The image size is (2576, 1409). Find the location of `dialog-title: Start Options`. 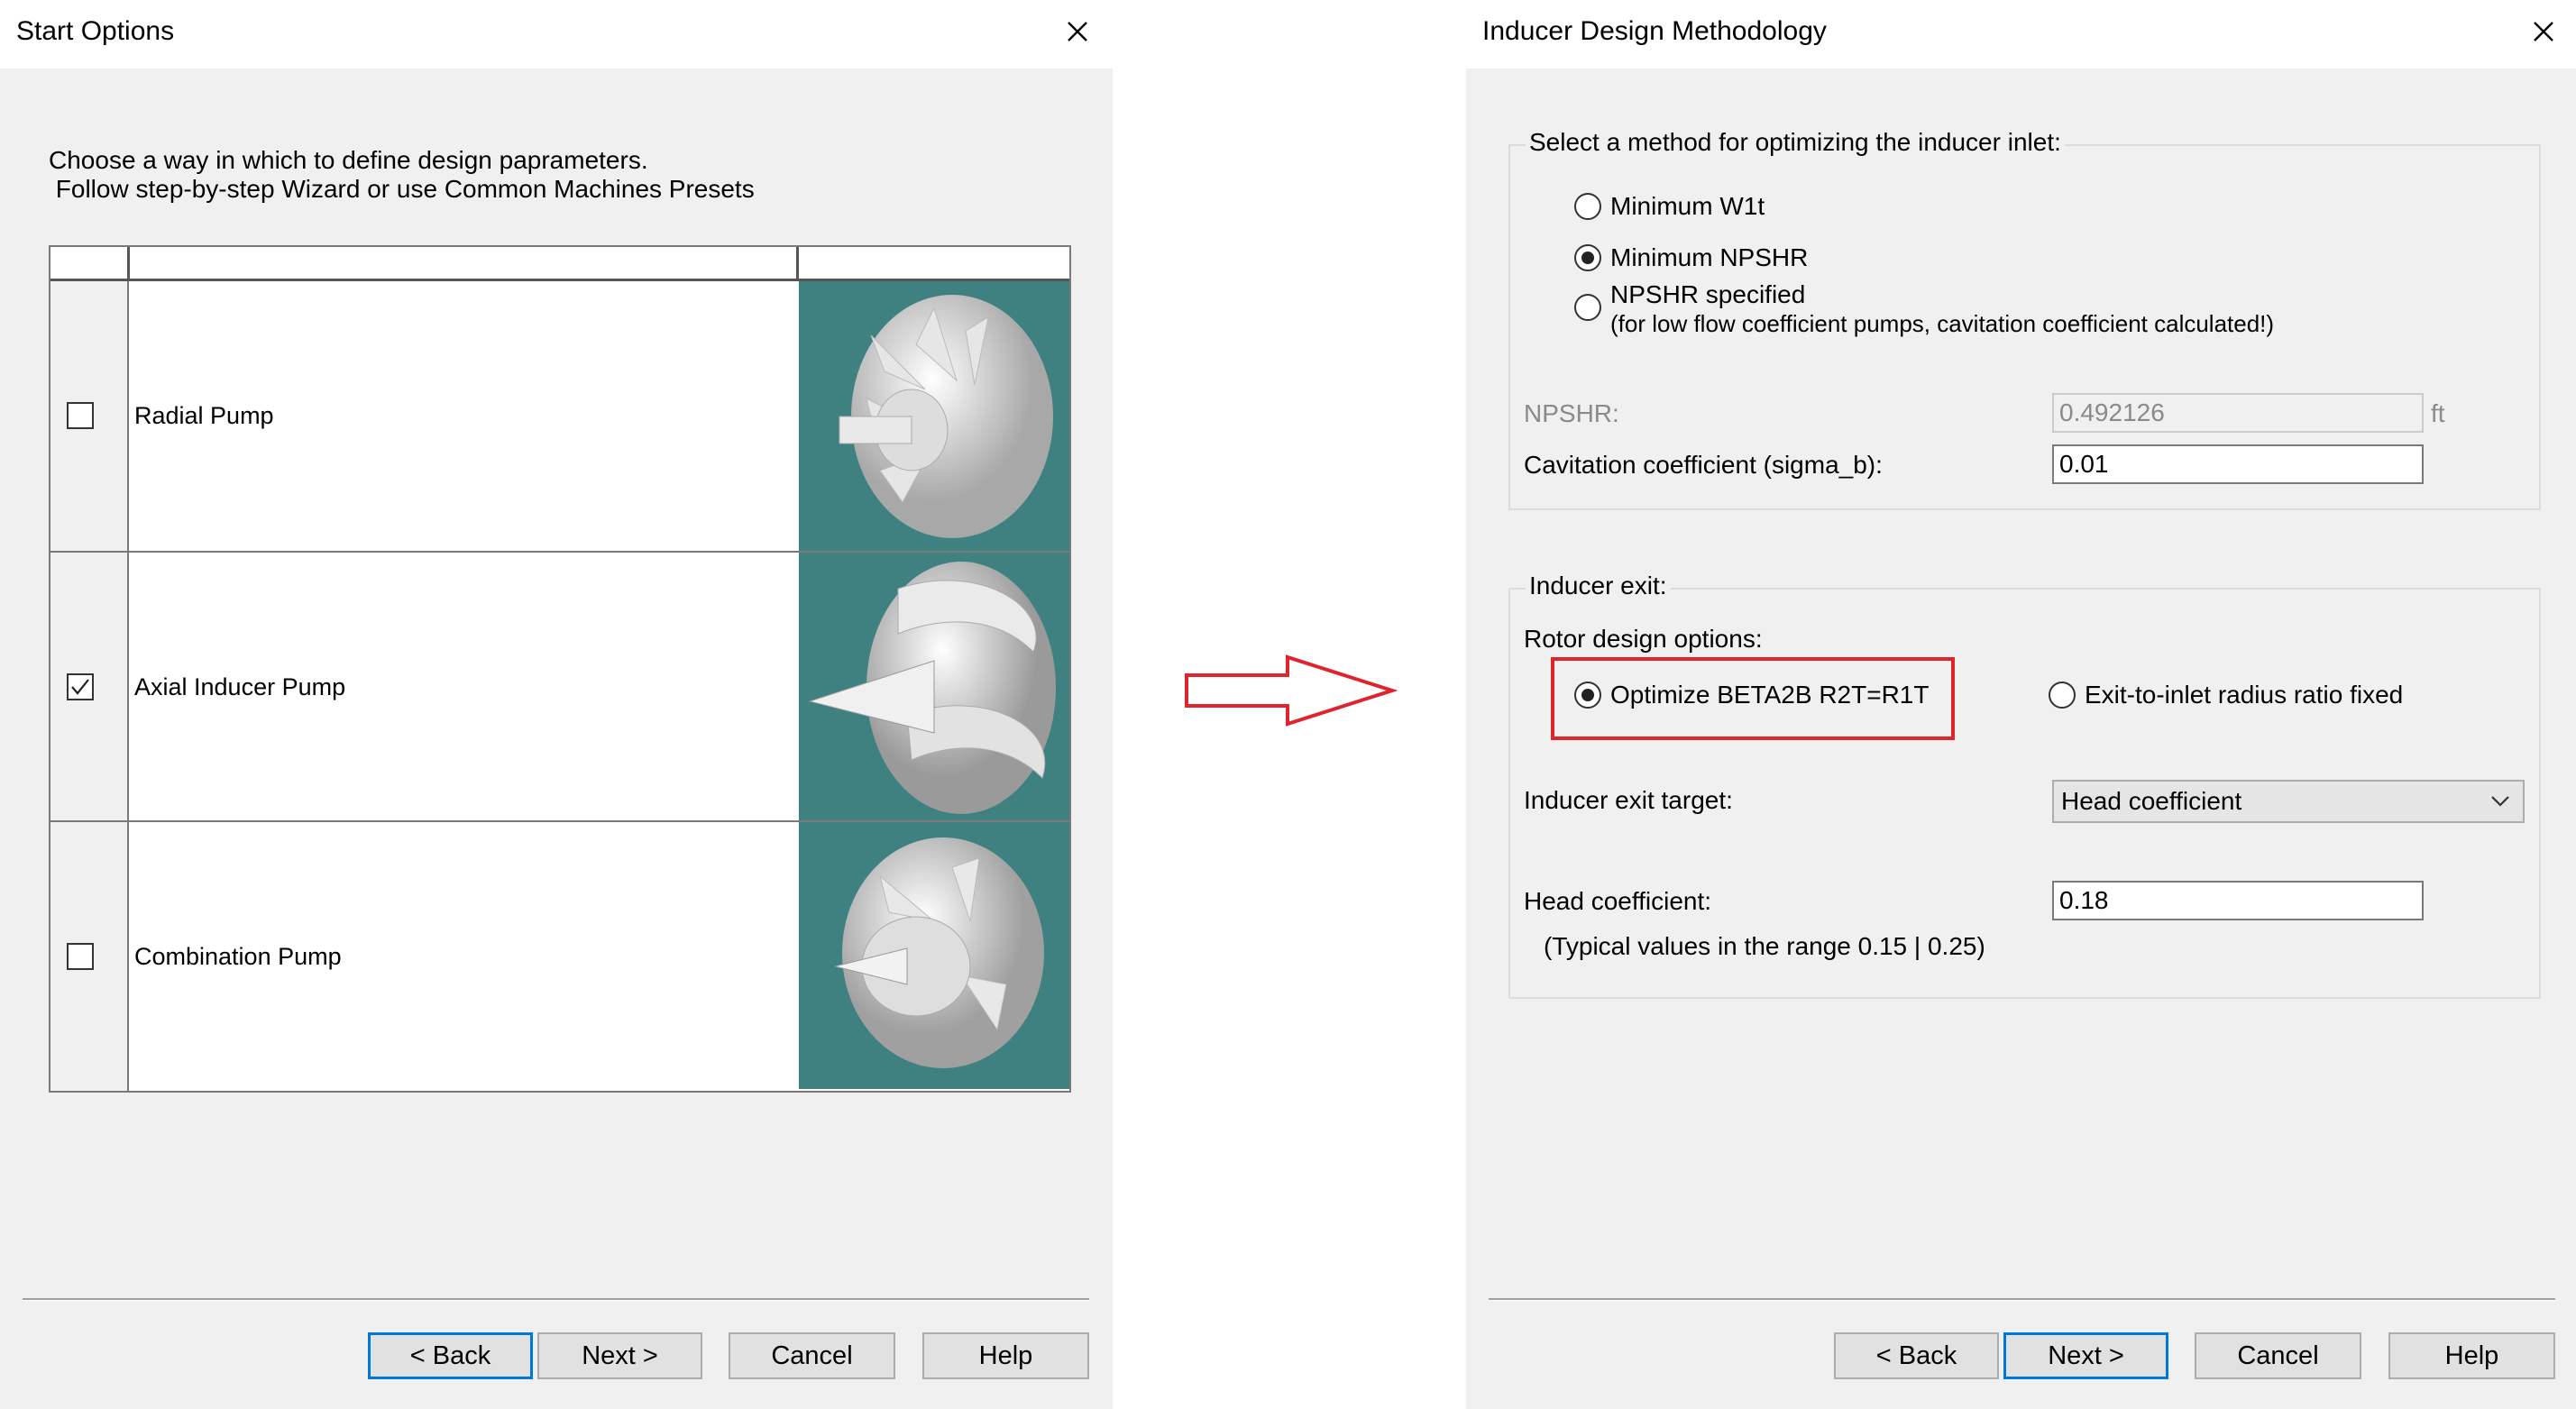

dialog-title: Start Options is located at coordinates (95, 31).